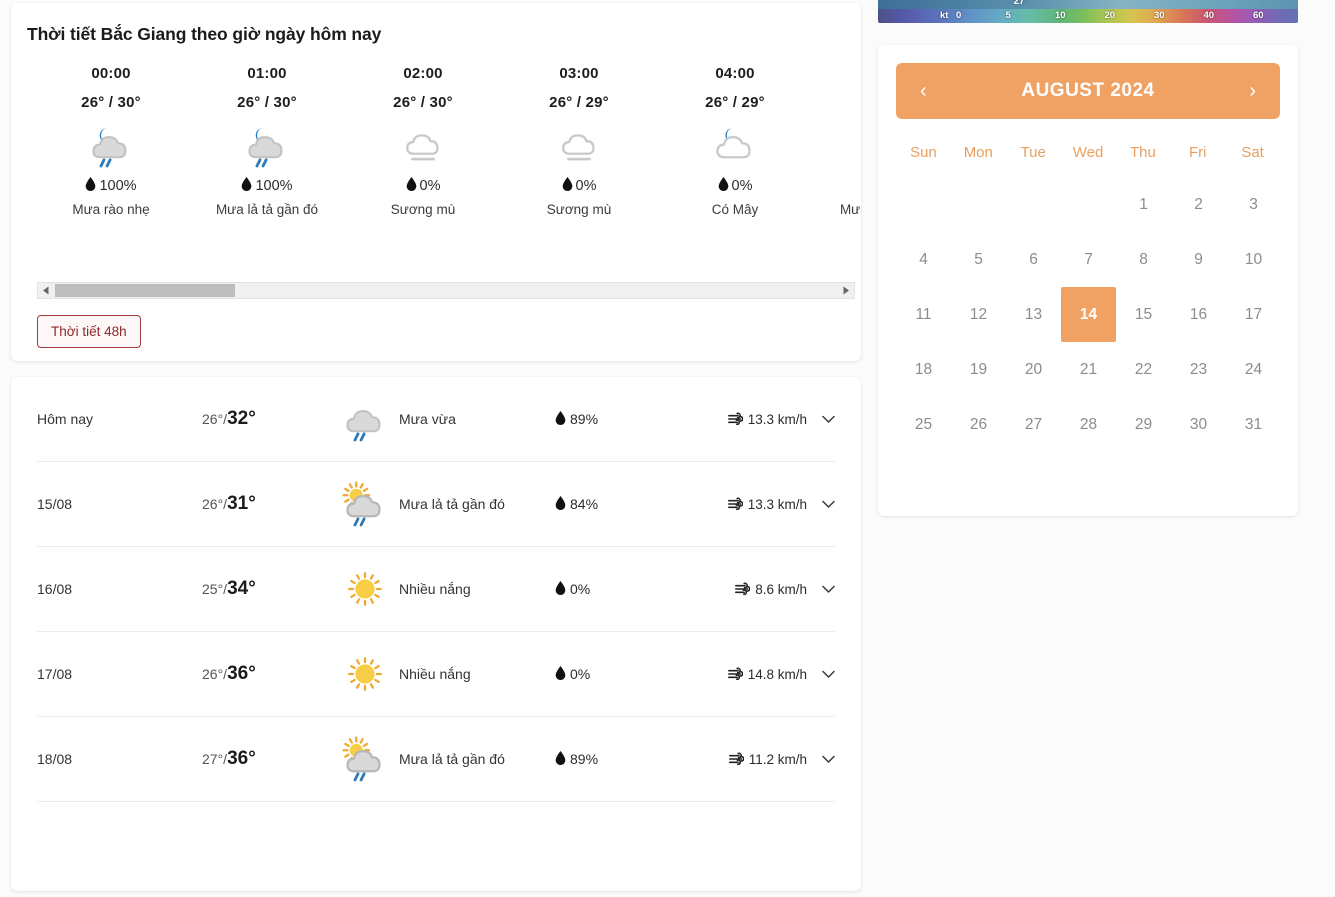 Image resolution: width=1335 pixels, height=897 pixels. I want to click on daily-wind-value: 13.3 km/h, so click(777, 504).